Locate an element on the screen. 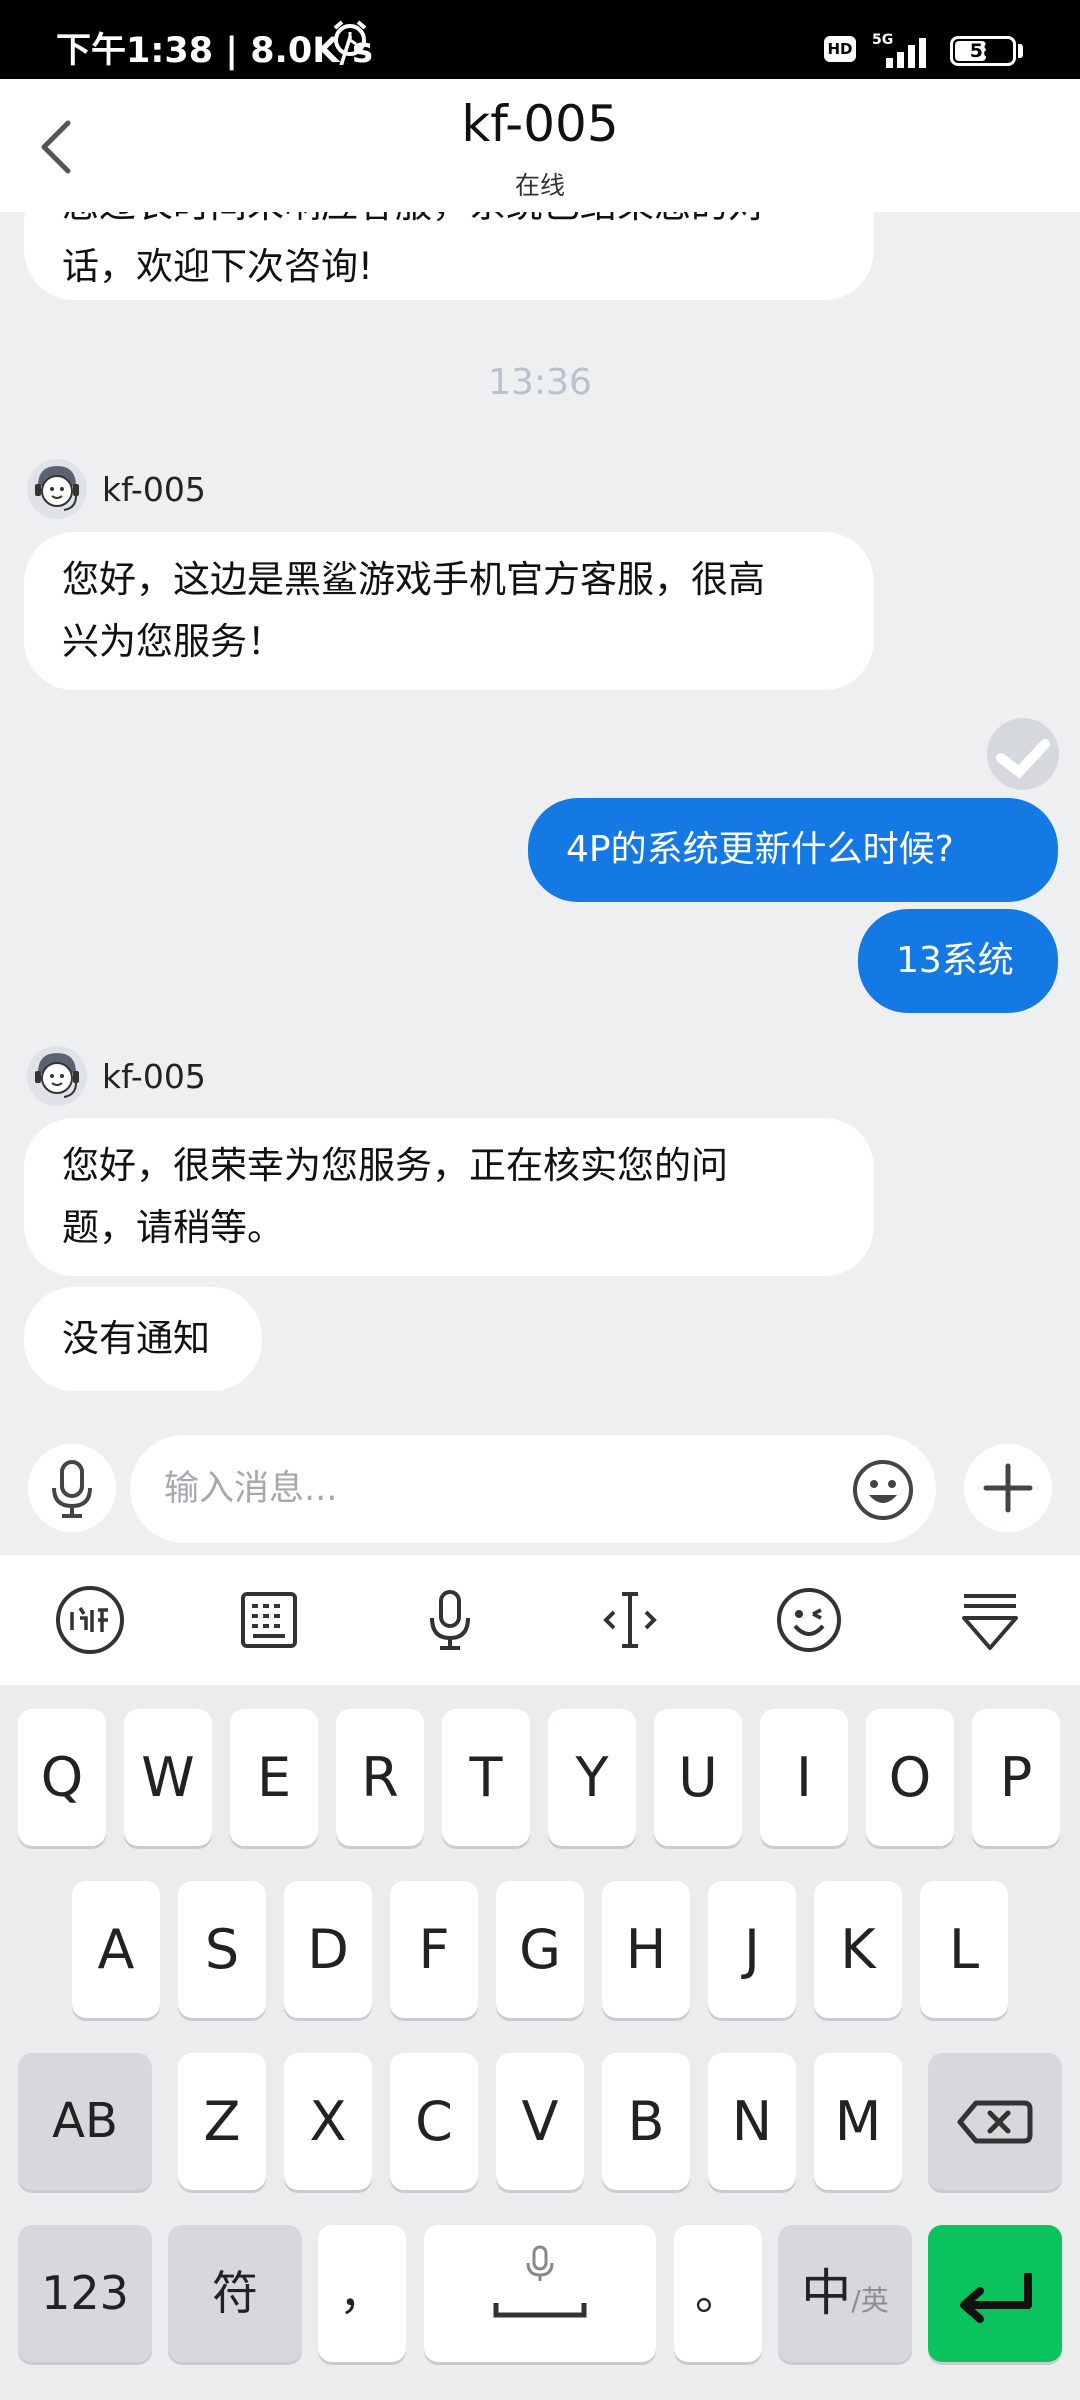  message-text-line: 话，欢迎下次咨询! is located at coordinates (217, 266).